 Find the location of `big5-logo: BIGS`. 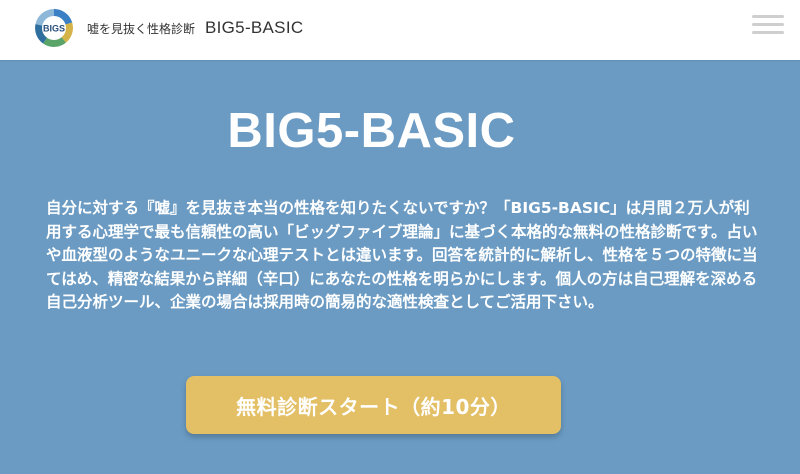

big5-logo: BIGS is located at coordinates (54, 28).